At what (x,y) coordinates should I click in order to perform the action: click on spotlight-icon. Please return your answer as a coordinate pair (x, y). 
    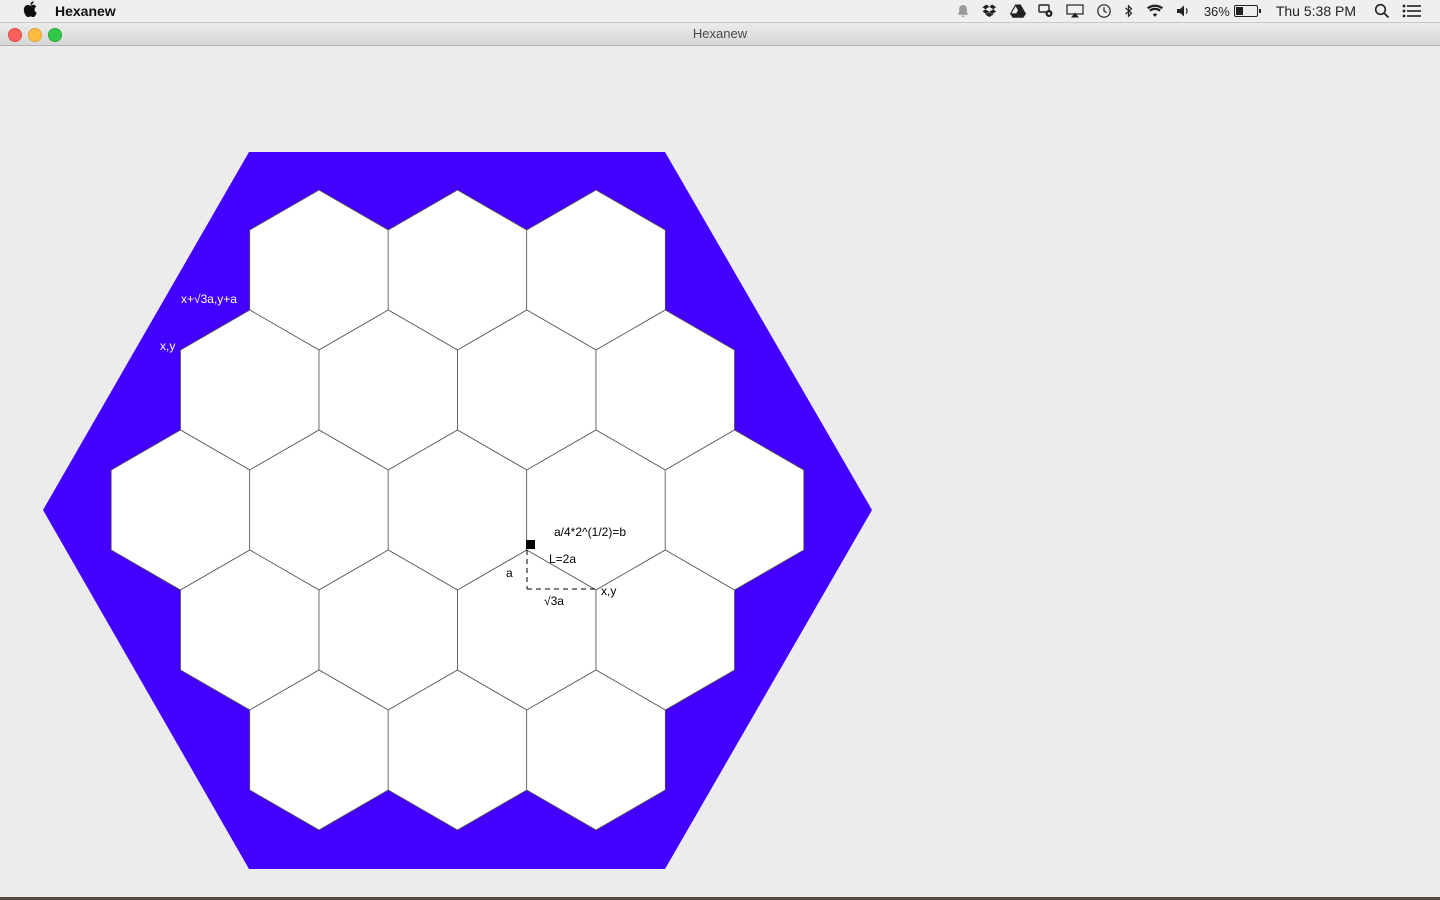
    Looking at the image, I should click on (1382, 11).